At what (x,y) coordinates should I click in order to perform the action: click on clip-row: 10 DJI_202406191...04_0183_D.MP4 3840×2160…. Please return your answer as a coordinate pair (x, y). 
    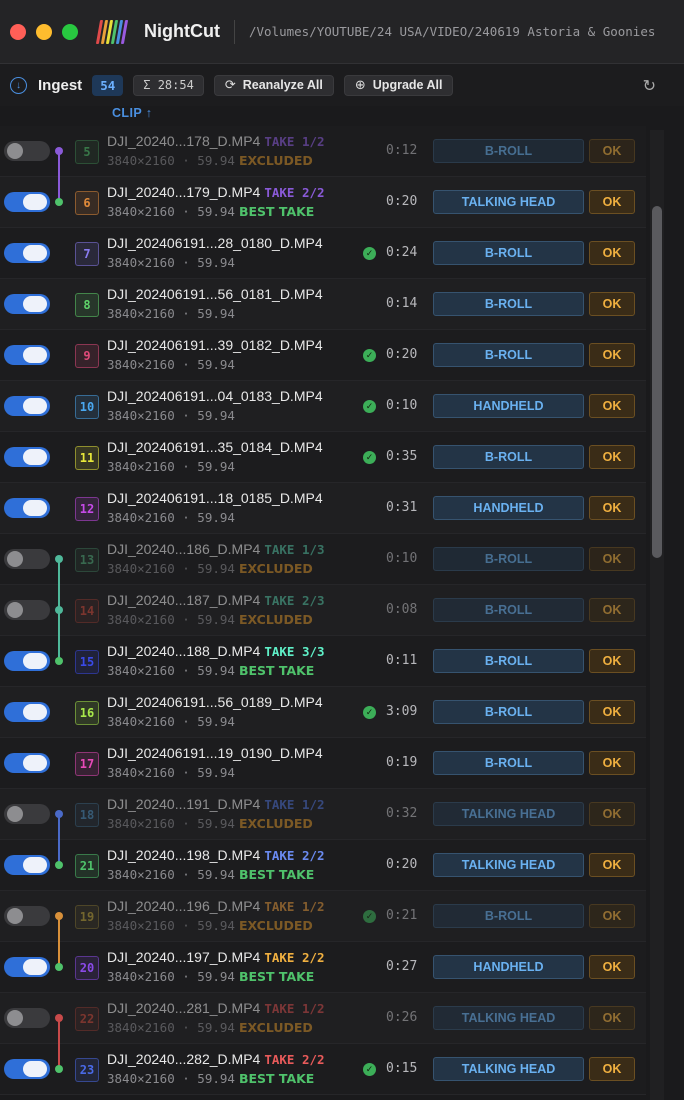
    Looking at the image, I should click on (323, 406).